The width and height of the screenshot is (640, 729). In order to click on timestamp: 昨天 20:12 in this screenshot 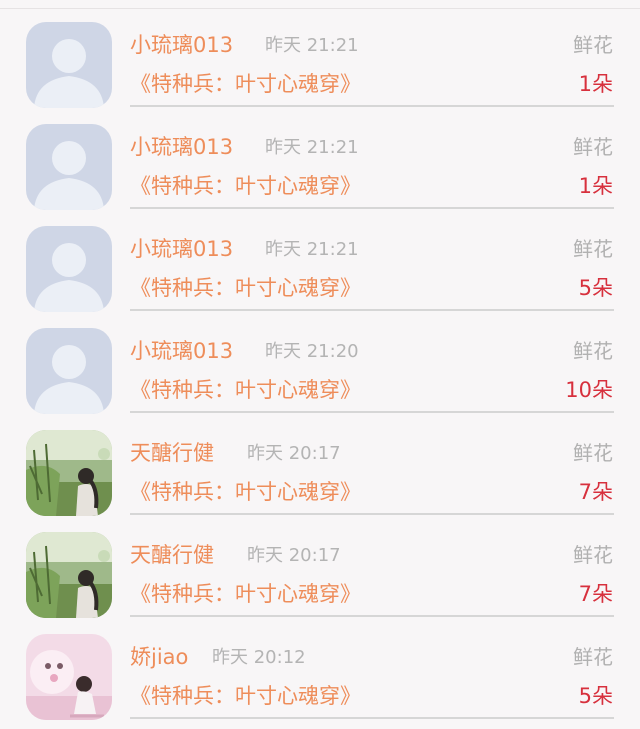, I will do `click(259, 657)`.